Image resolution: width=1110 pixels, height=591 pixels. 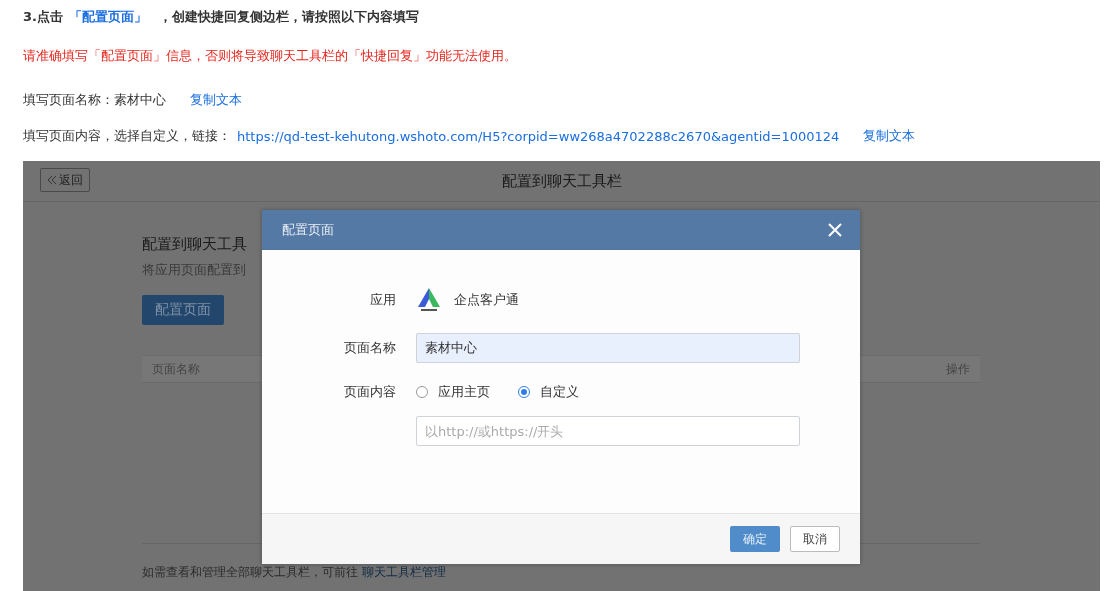 What do you see at coordinates (140, 100) in the screenshot?
I see `page-name-value: 素材中心` at bounding box center [140, 100].